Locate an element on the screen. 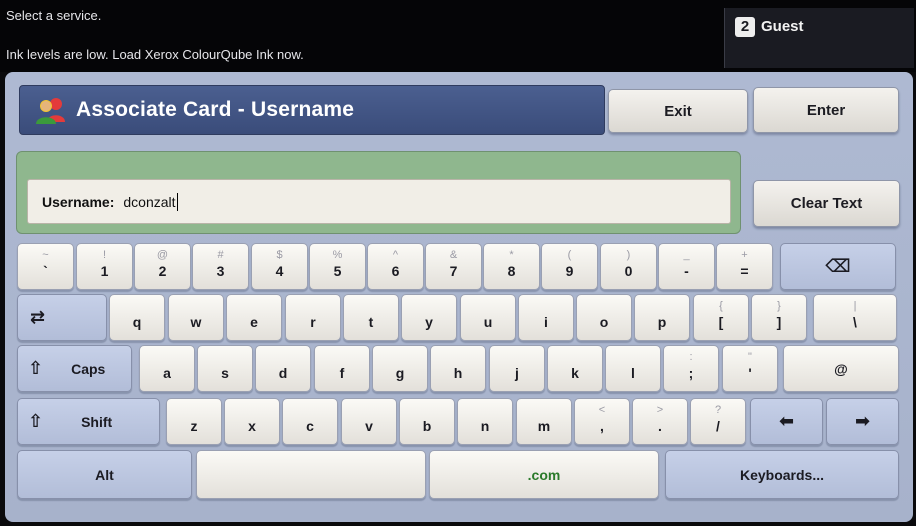 Image resolution: width=916 pixels, height=526 pixels. key-slash: ? / is located at coordinates (718, 421).